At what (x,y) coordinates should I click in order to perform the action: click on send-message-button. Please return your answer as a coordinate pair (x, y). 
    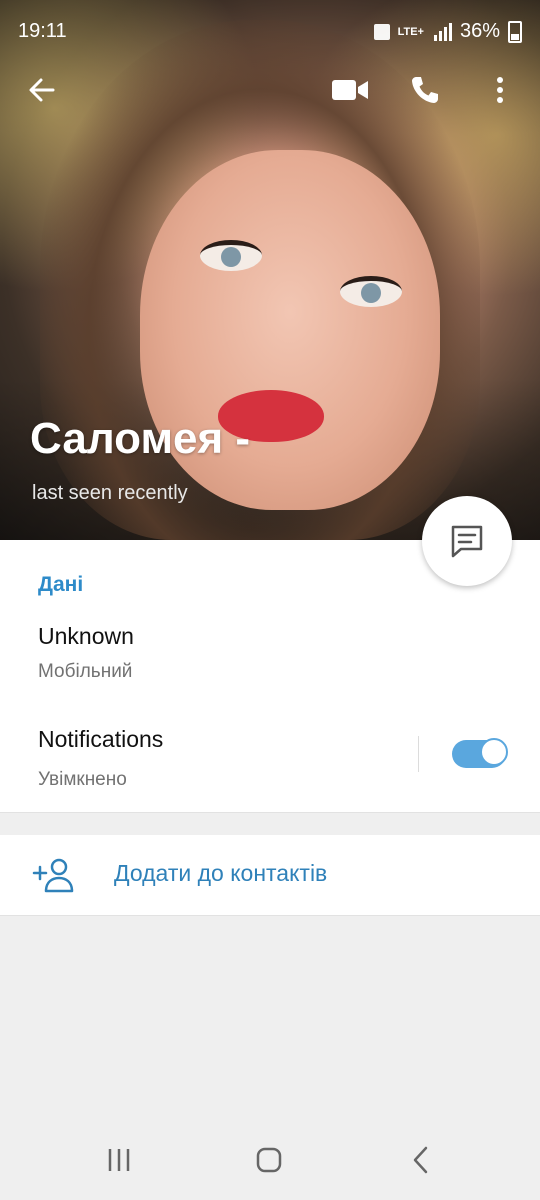
    Looking at the image, I should click on (467, 541).